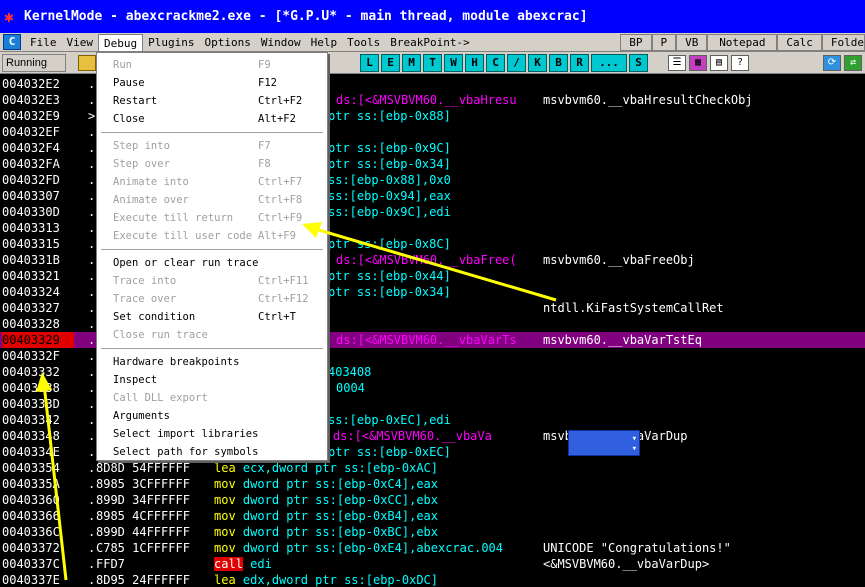 The height and width of the screenshot is (587, 865). Describe the element at coordinates (38, 292) in the screenshot. I see `address: 00403324` at that location.